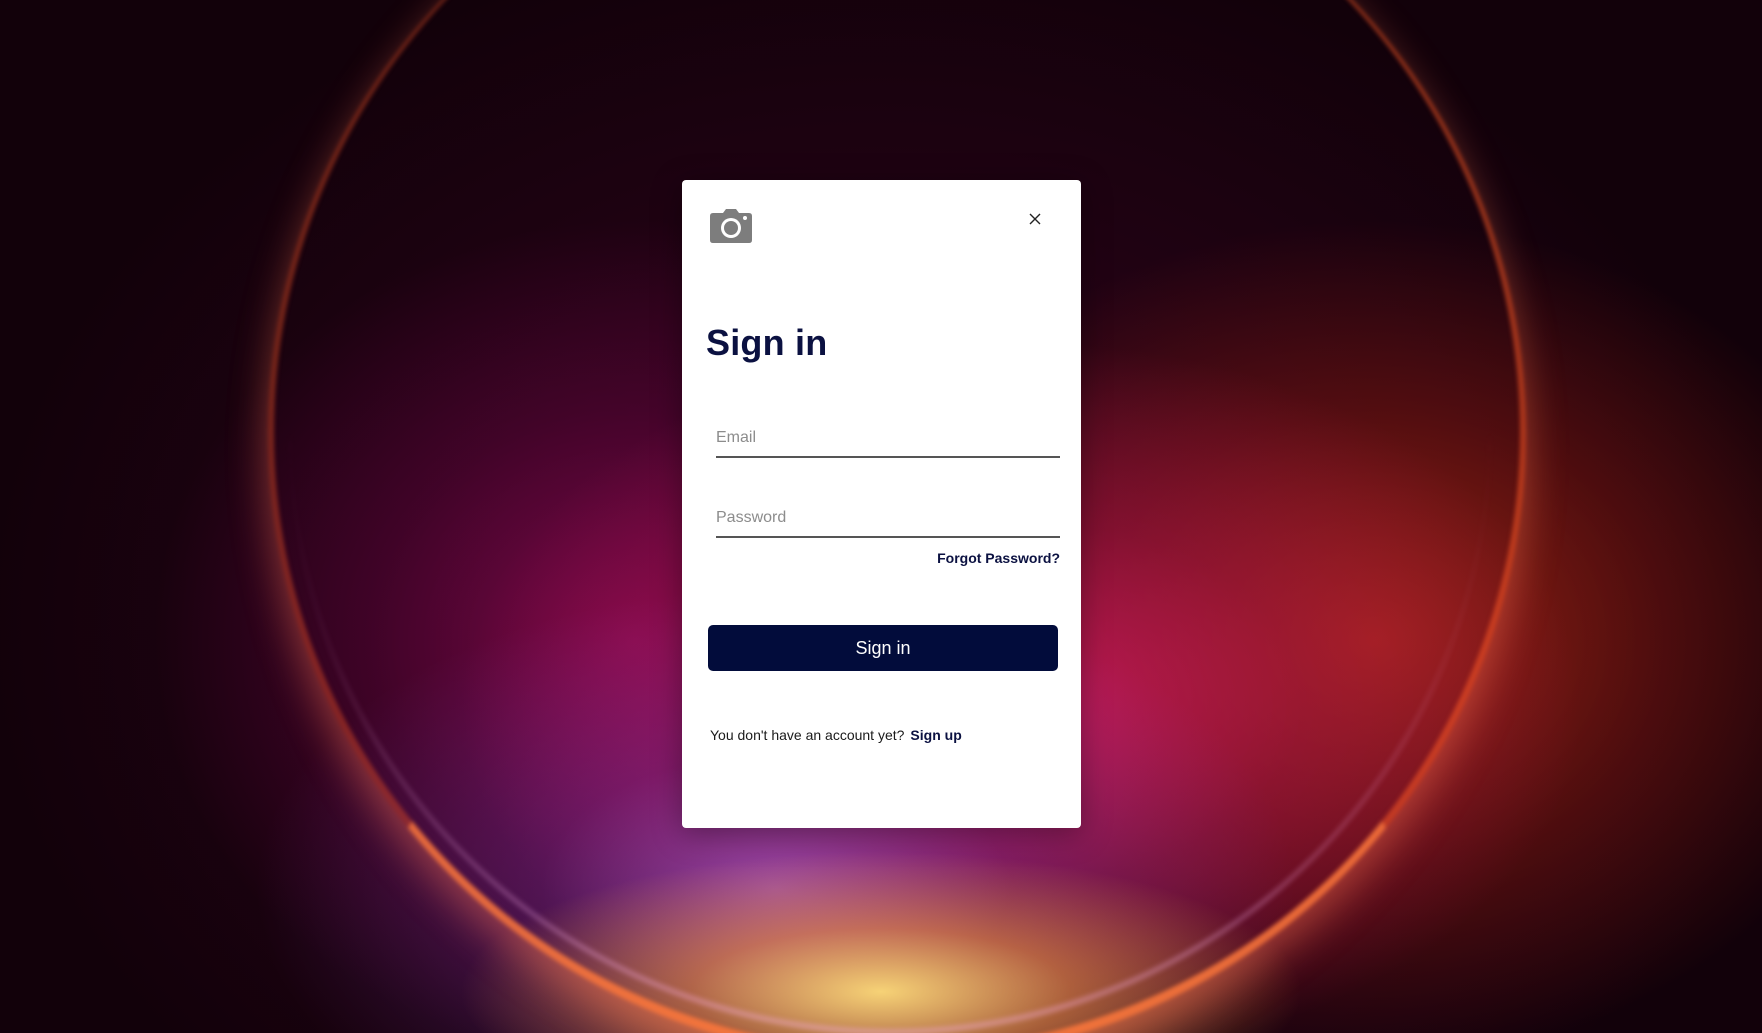  I want to click on signup-row: You don't have an account yet? Sign up, so click(836, 735).